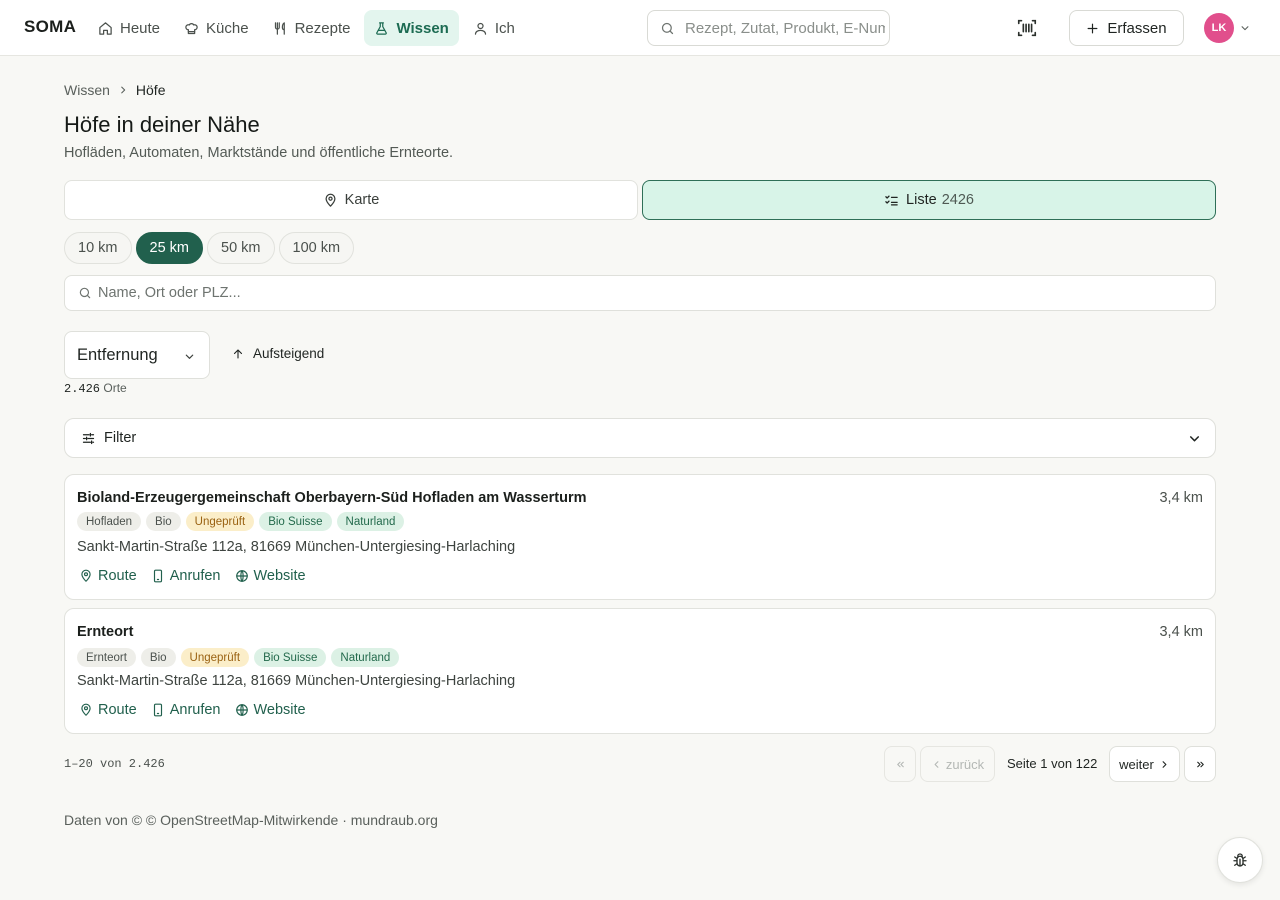 The width and height of the screenshot is (1280, 900). Describe the element at coordinates (1137, 28) in the screenshot. I see `capture-label: Erfassen` at that location.